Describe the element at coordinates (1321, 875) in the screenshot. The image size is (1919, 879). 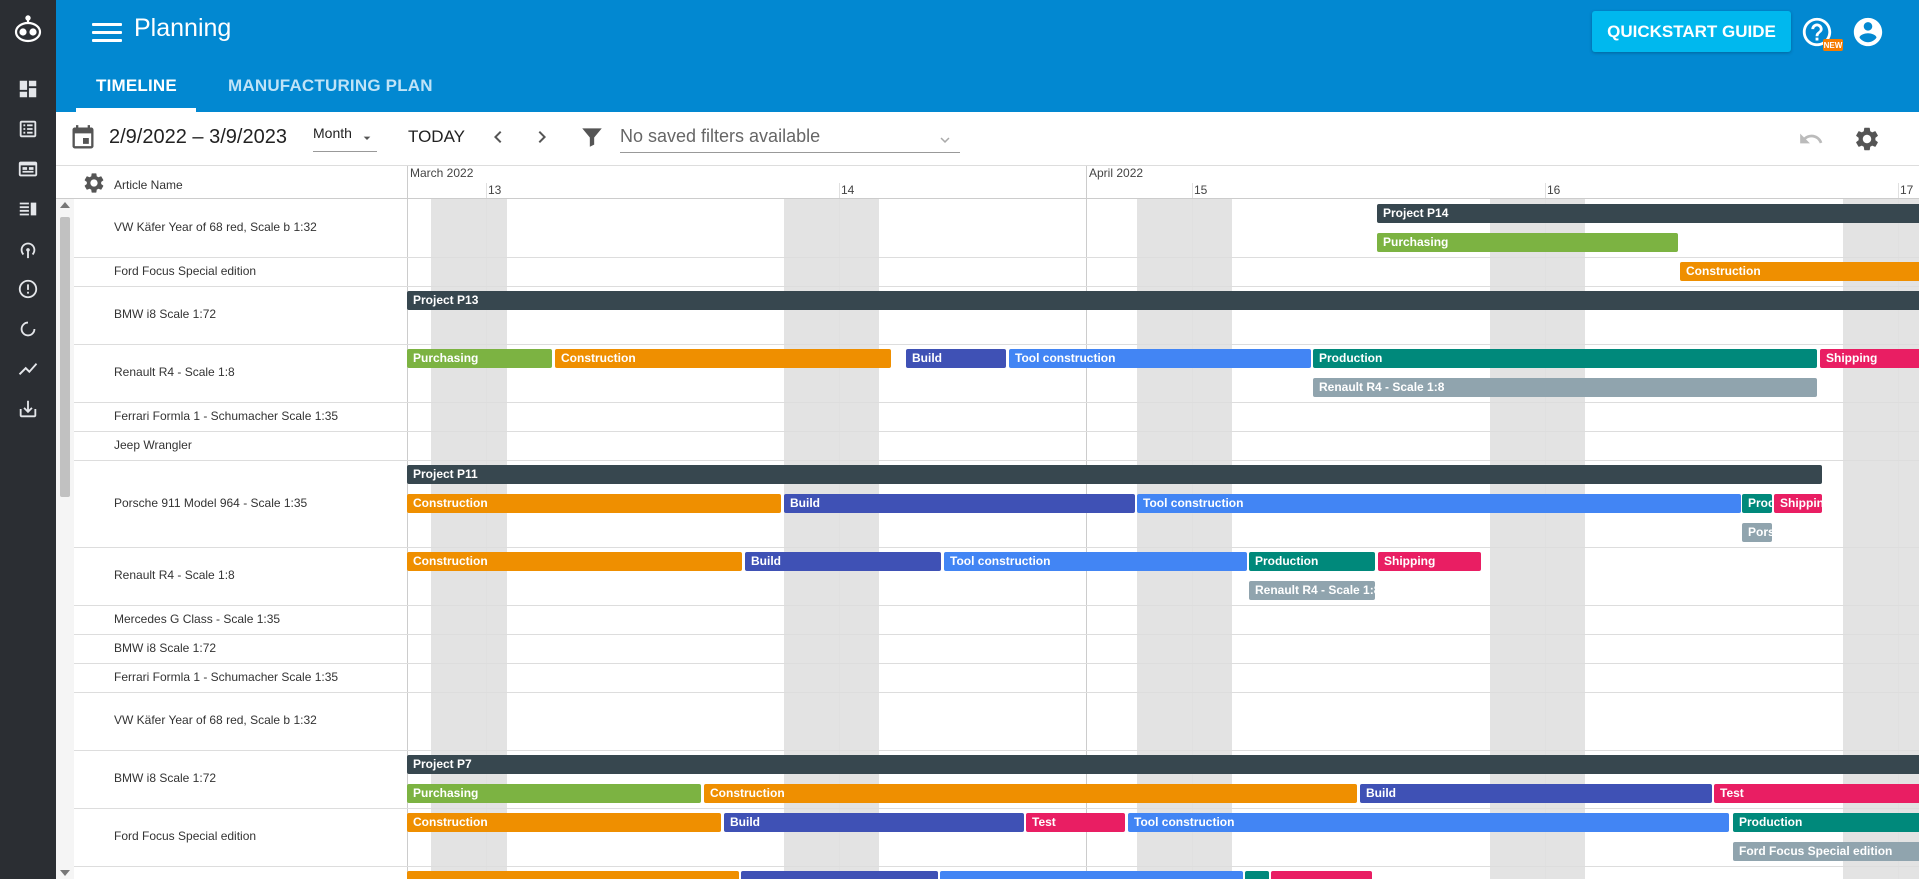
I see `task-bar-shipping` at that location.